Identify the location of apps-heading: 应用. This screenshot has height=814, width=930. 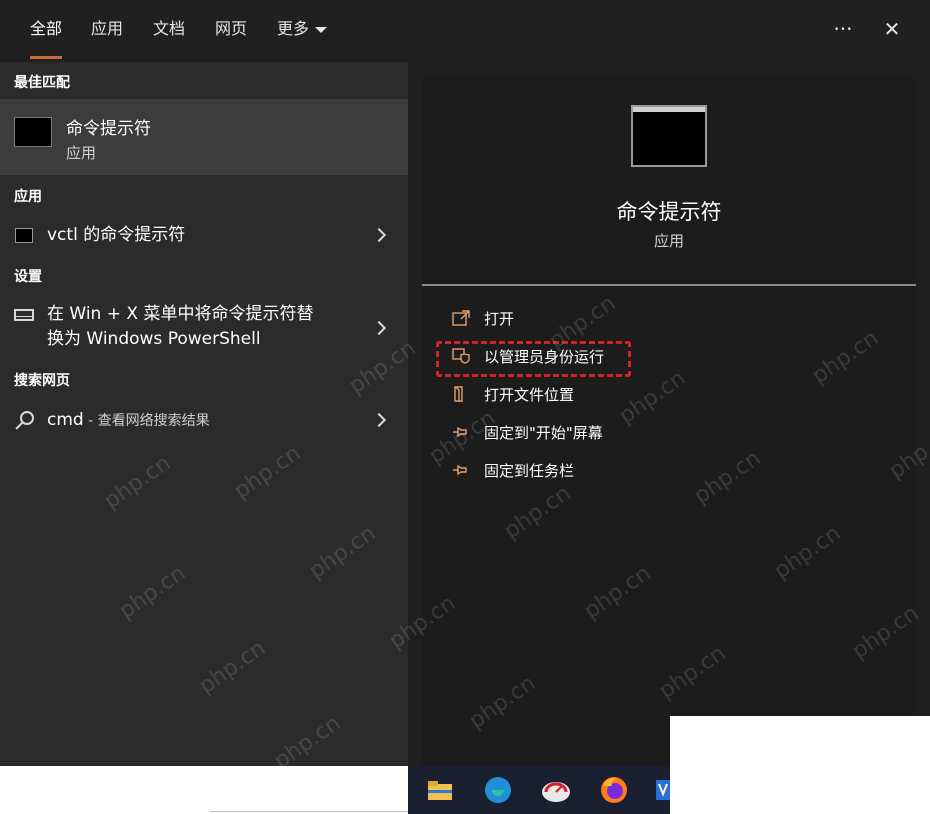
(28, 197).